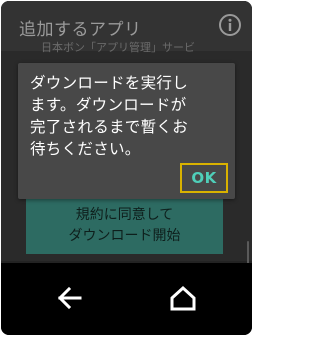 The width and height of the screenshot is (320, 337). What do you see at coordinates (183, 298) in the screenshot?
I see `home-icon` at bounding box center [183, 298].